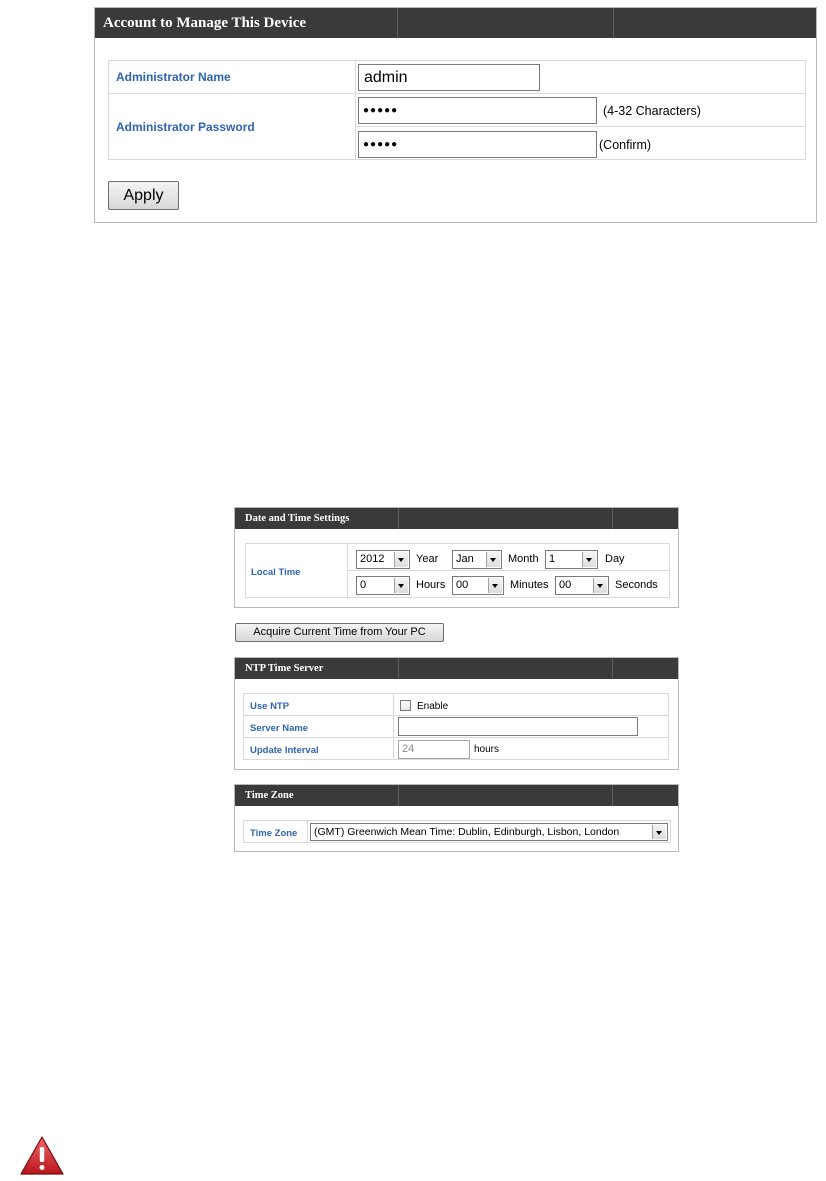  What do you see at coordinates (284, 750) in the screenshot?
I see `update-interval-label: Update Interval` at bounding box center [284, 750].